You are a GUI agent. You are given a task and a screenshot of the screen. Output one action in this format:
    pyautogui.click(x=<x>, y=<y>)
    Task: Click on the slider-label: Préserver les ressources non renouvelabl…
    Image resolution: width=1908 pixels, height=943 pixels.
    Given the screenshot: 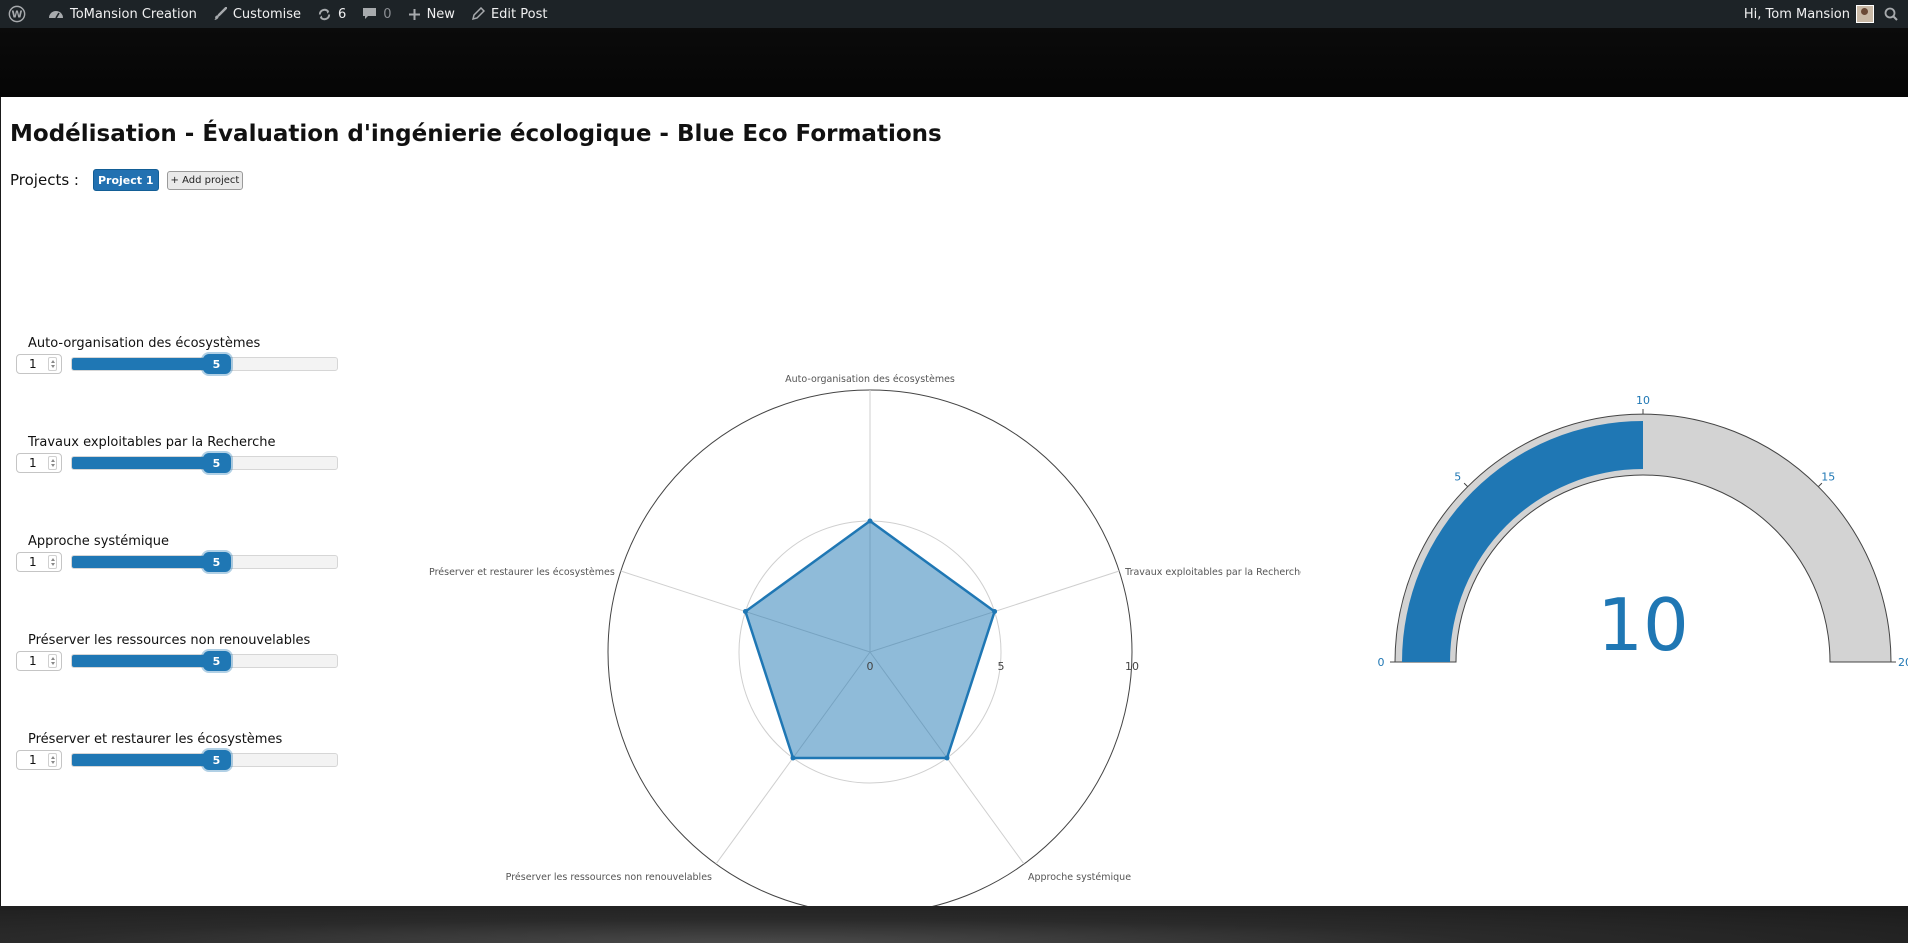 What is the action you would take?
    pyautogui.click(x=169, y=640)
    